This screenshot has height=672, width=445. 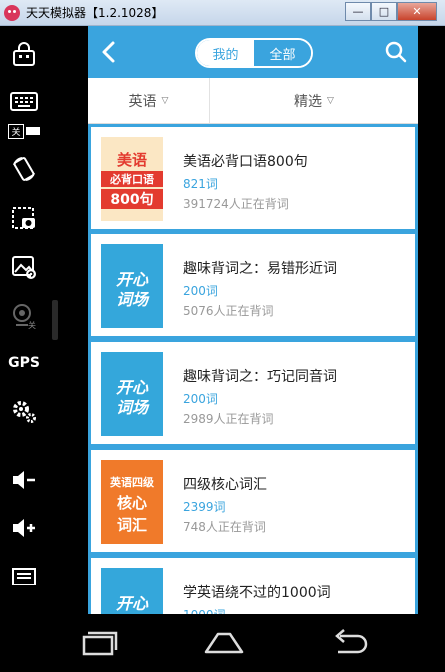 I want to click on book-card: 开心 词场 趣味背词之：易错形近词 200词 5076人正在背词, so click(x=253, y=285).